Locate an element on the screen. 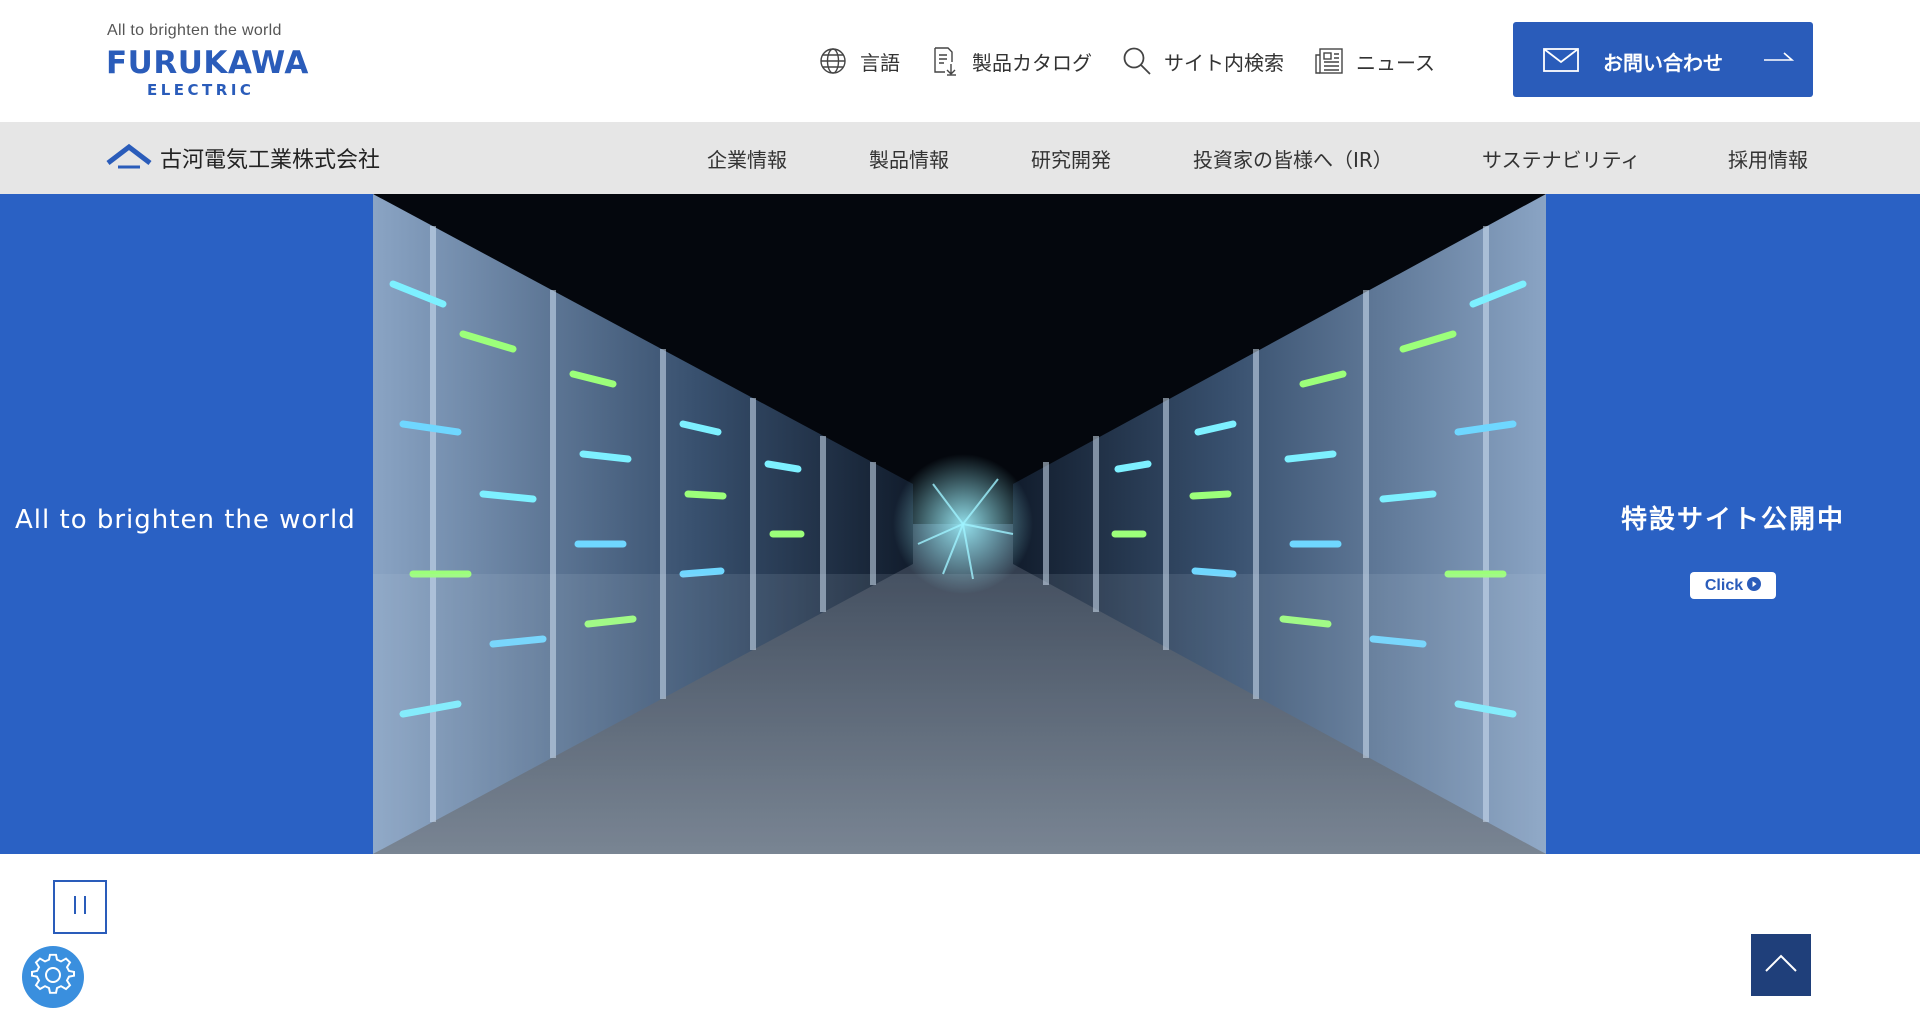  logo-tagline: All to brighten the world is located at coordinates (194, 30).